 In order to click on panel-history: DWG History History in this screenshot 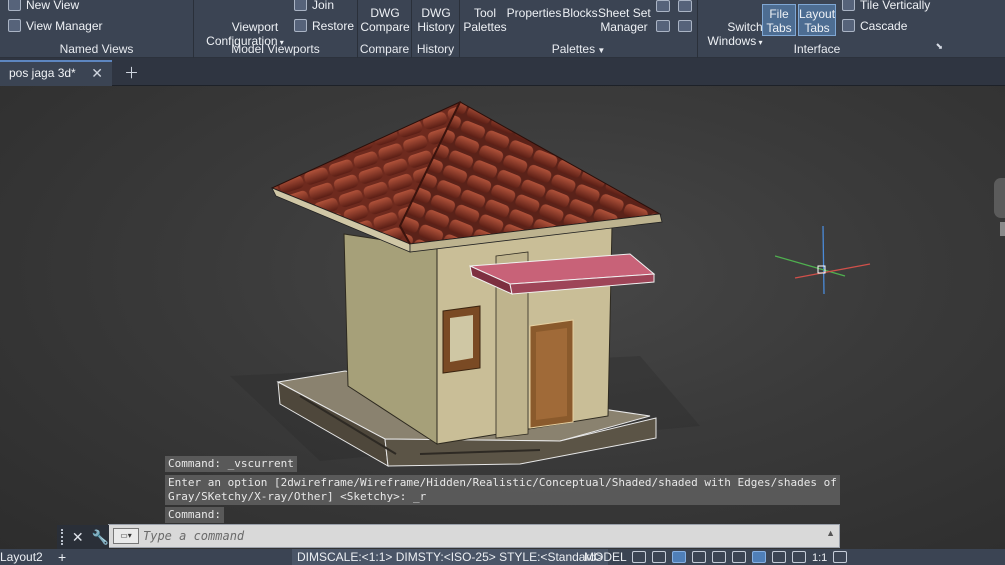, I will do `click(436, 29)`.